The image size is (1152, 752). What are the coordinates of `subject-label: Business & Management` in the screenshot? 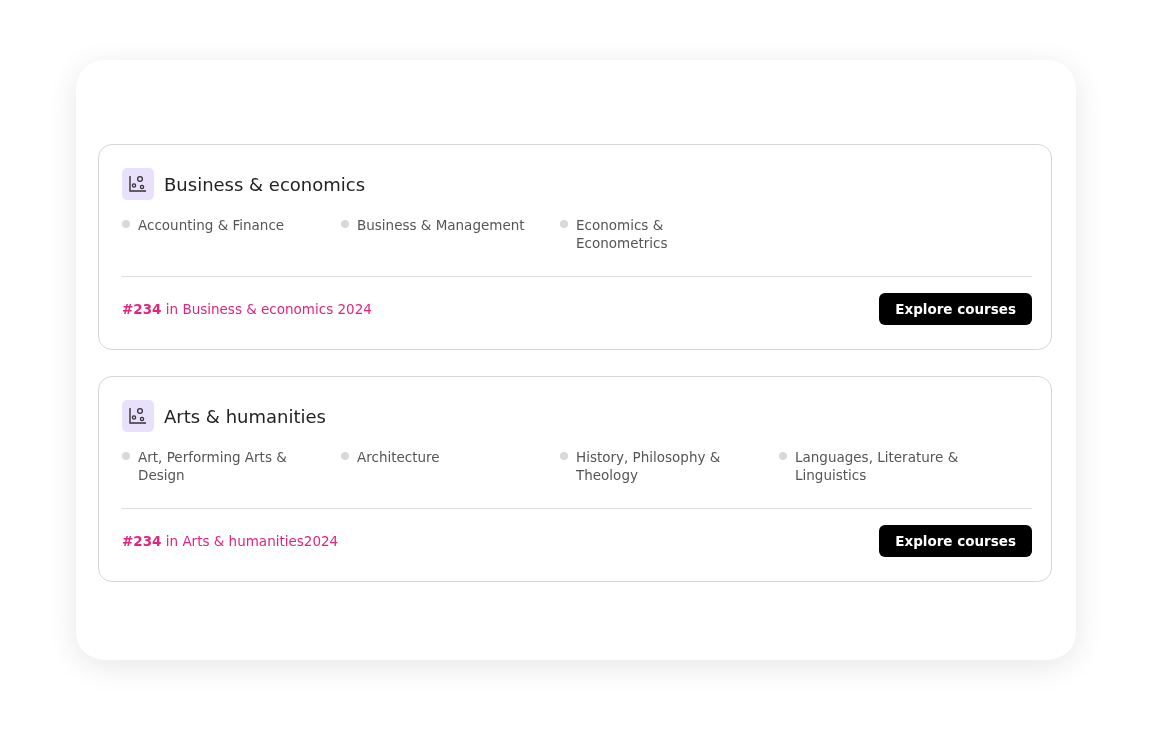 It's located at (441, 225).